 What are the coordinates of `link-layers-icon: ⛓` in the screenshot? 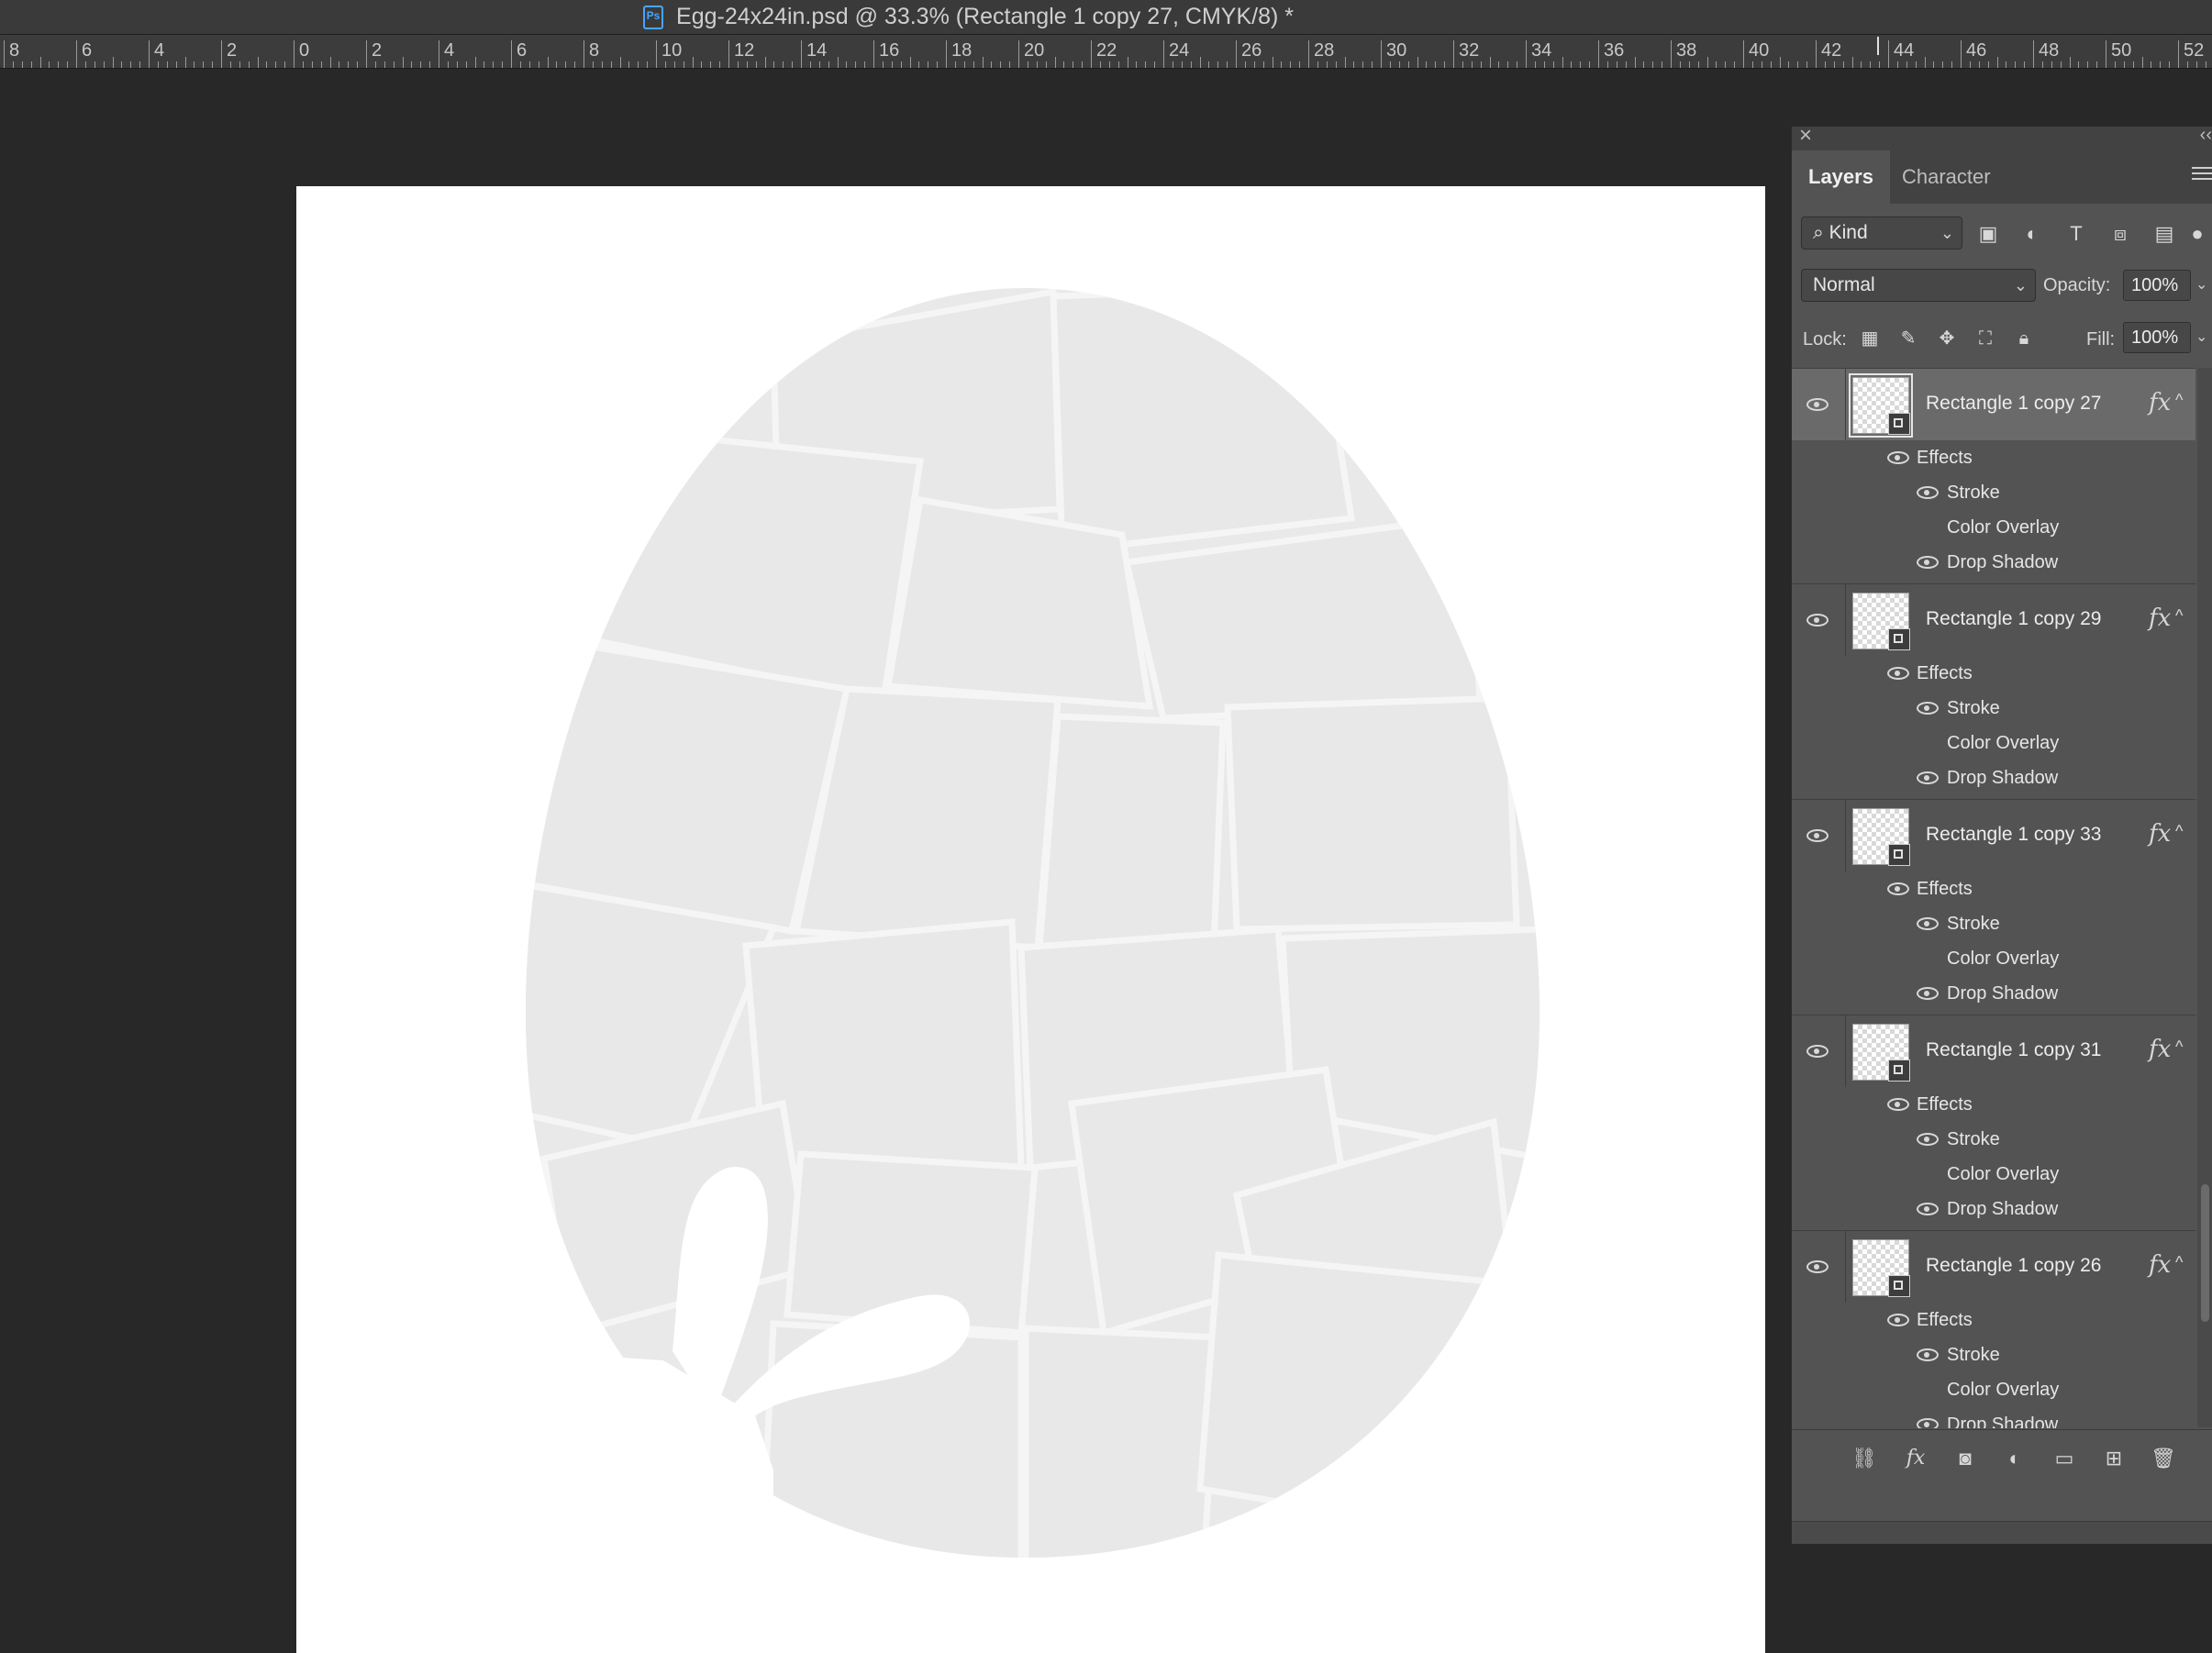 It's located at (1864, 1458).